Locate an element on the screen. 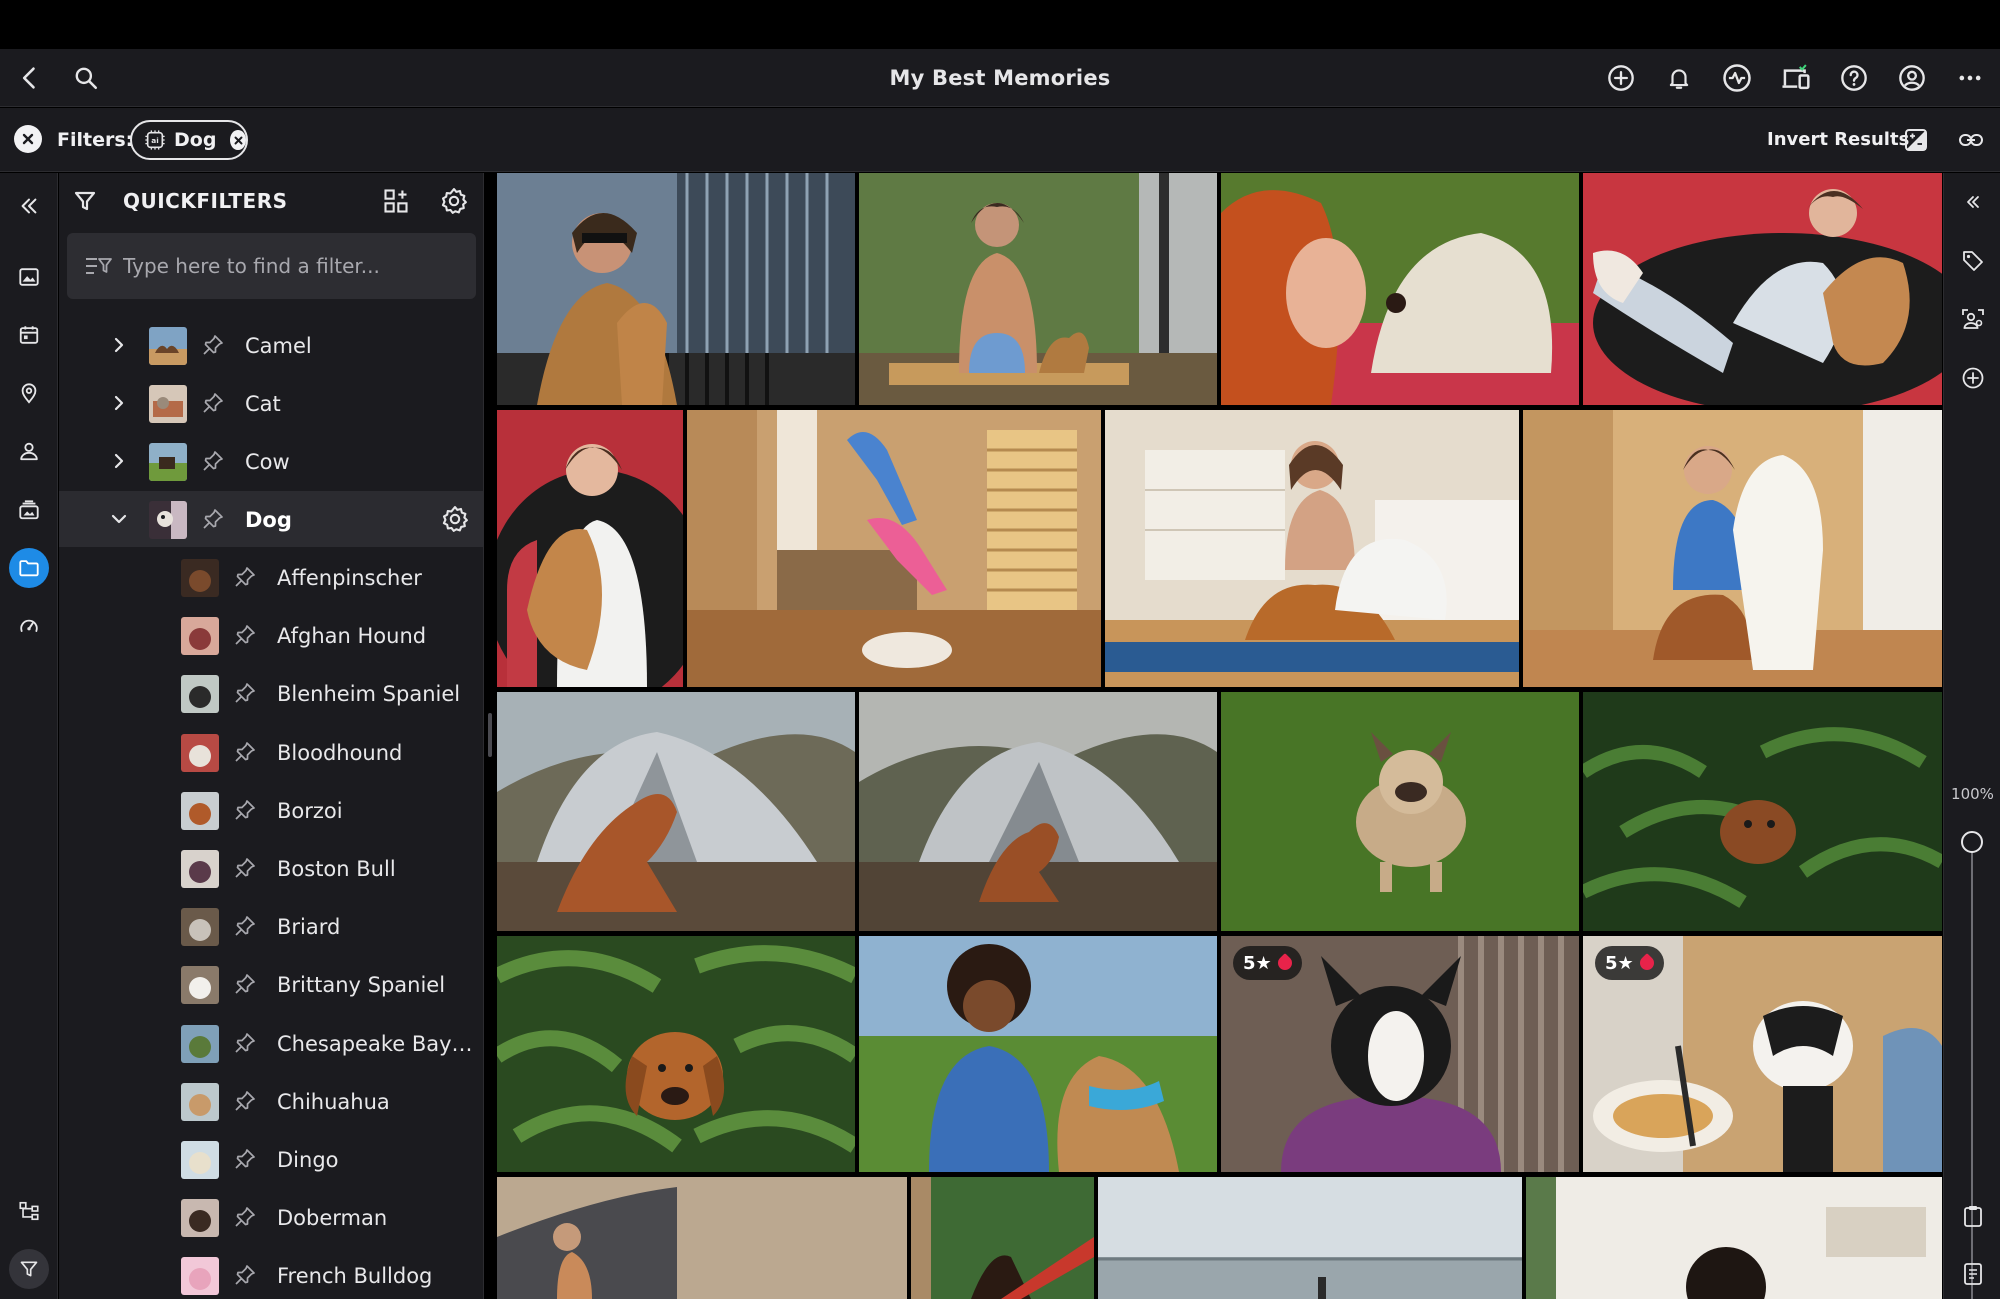 Image resolution: width=2000 pixels, height=1299 pixels. clear-filters-button is located at coordinates (28, 139).